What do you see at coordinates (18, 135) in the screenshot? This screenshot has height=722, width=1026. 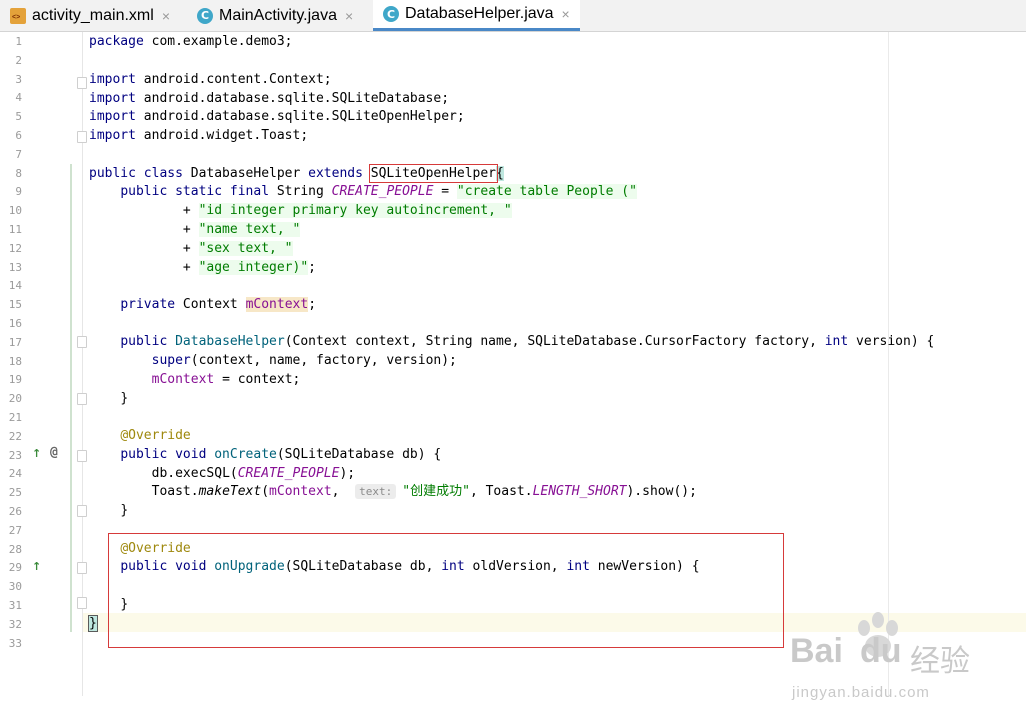 I see `line-number: 6` at bounding box center [18, 135].